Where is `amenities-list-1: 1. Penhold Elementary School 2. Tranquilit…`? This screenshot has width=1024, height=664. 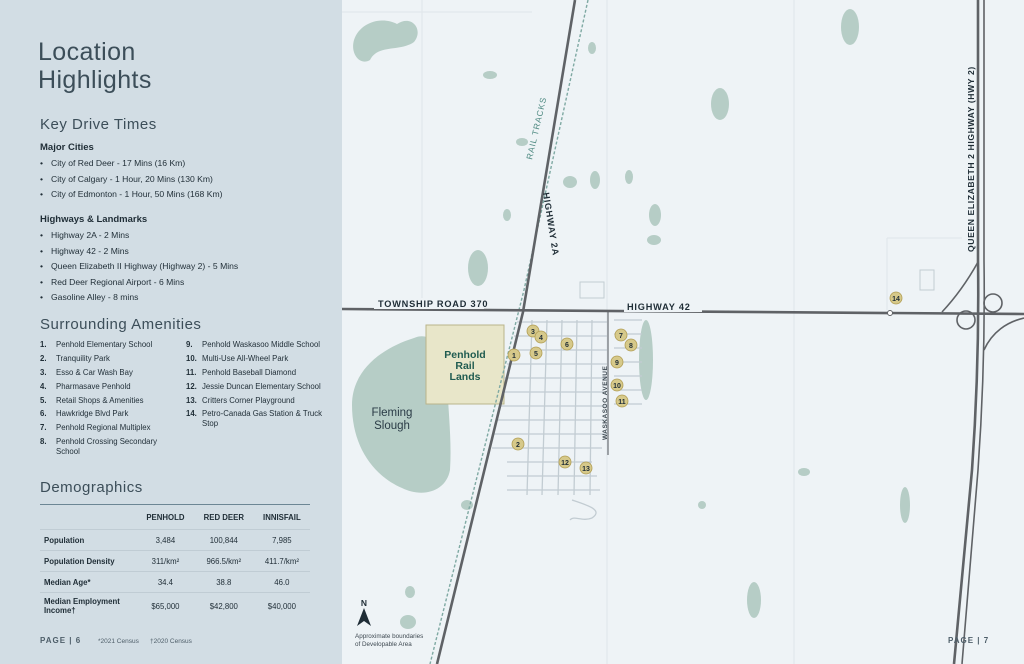 amenities-list-1: 1. Penhold Elementary School 2. Tranquilit… is located at coordinates (111, 400).